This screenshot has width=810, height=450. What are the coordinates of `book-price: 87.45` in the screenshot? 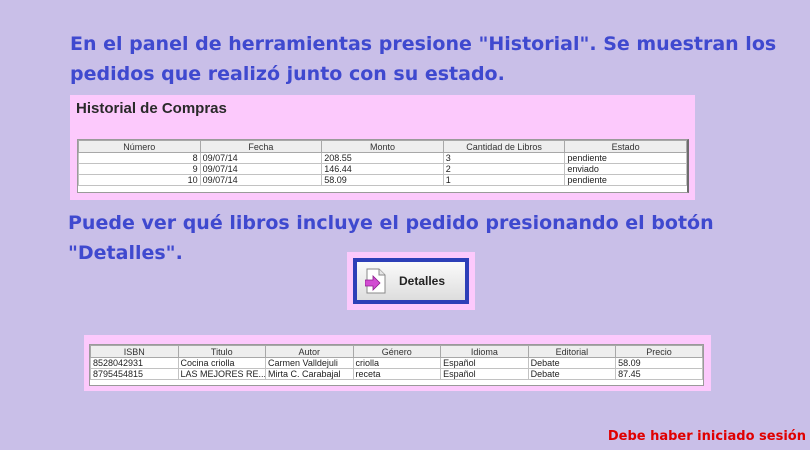 It's located at (659, 374).